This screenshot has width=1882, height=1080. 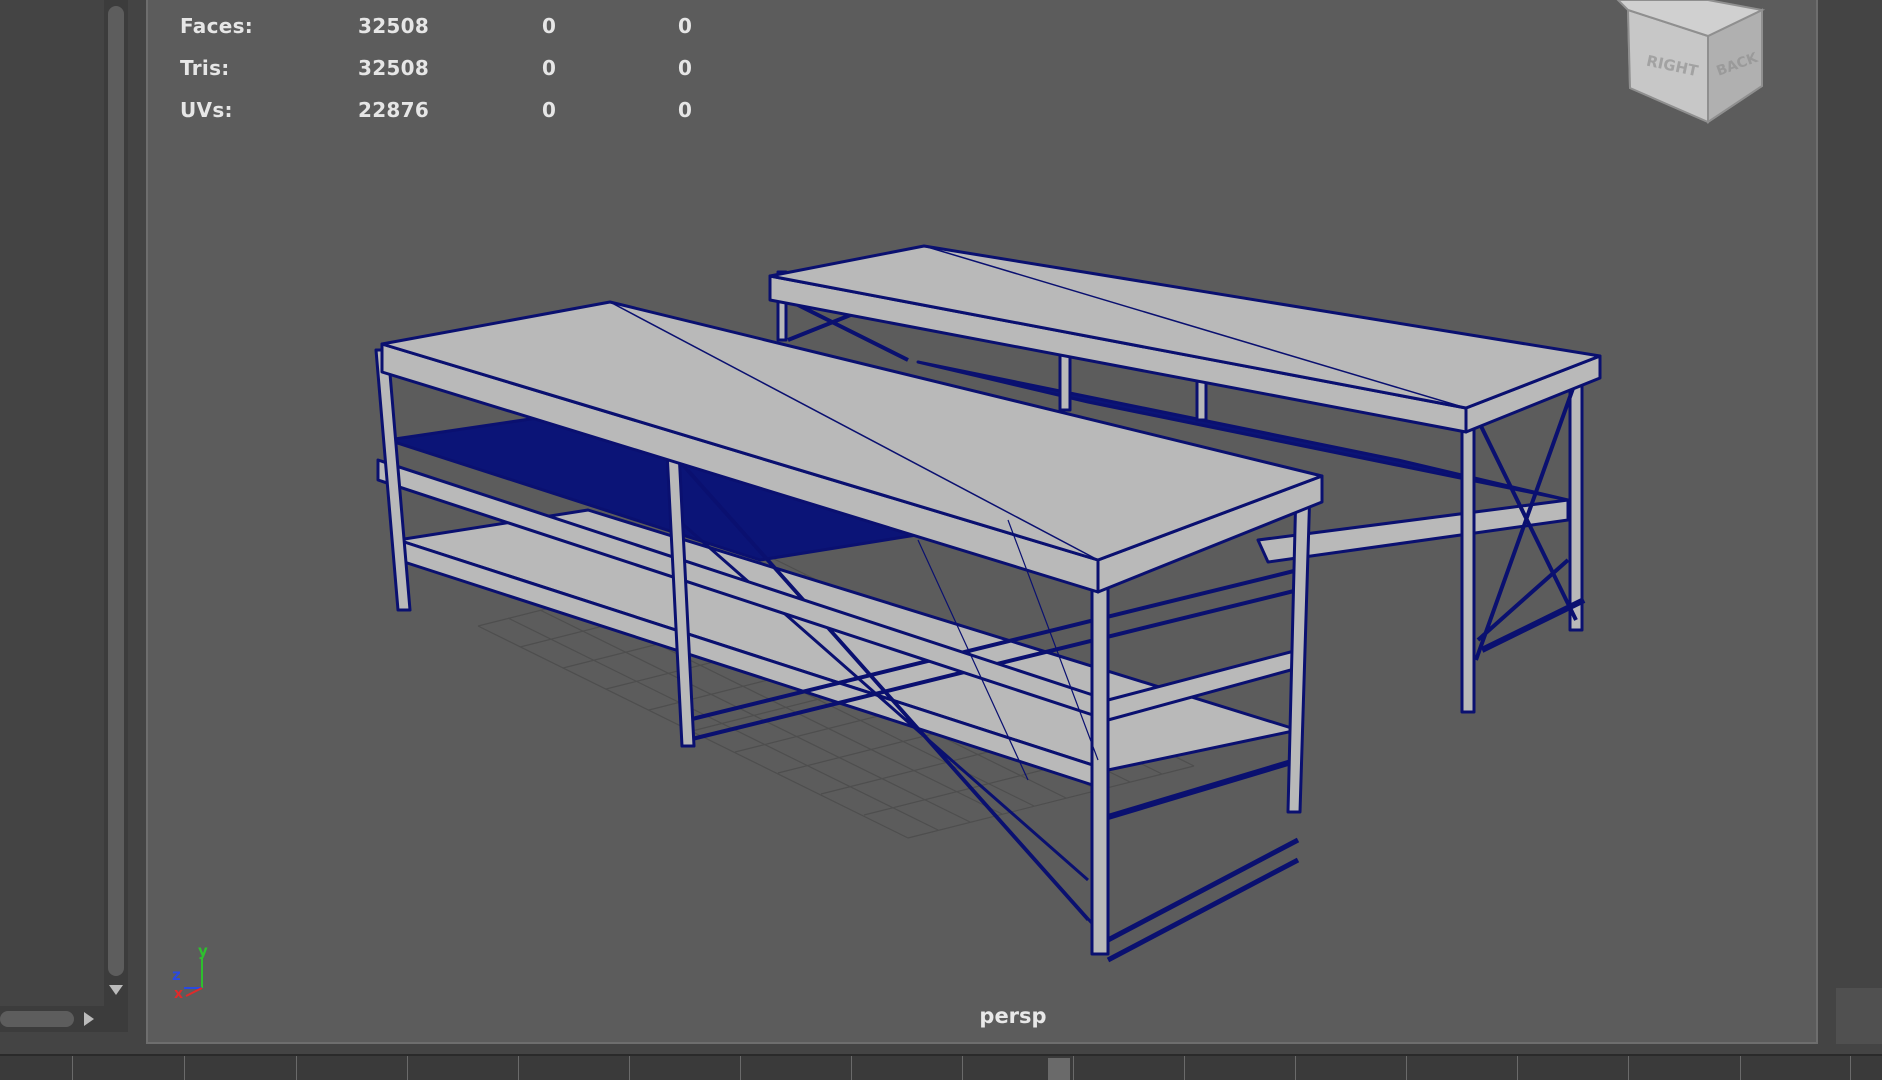 What do you see at coordinates (1059, 1069) in the screenshot?
I see `current-time-marker` at bounding box center [1059, 1069].